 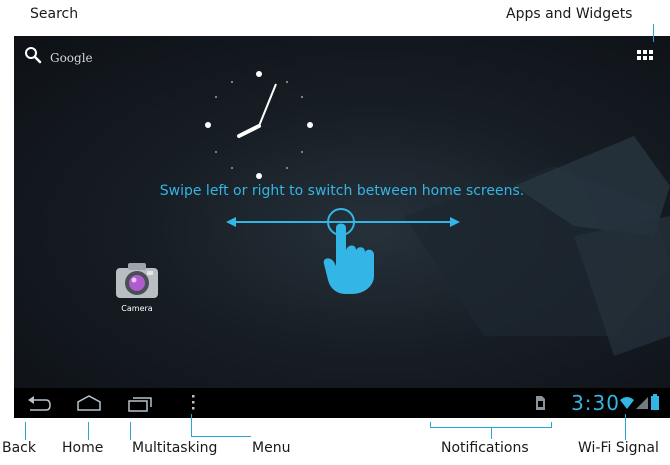 What do you see at coordinates (642, 403) in the screenshot?
I see `cell-signal-icon` at bounding box center [642, 403].